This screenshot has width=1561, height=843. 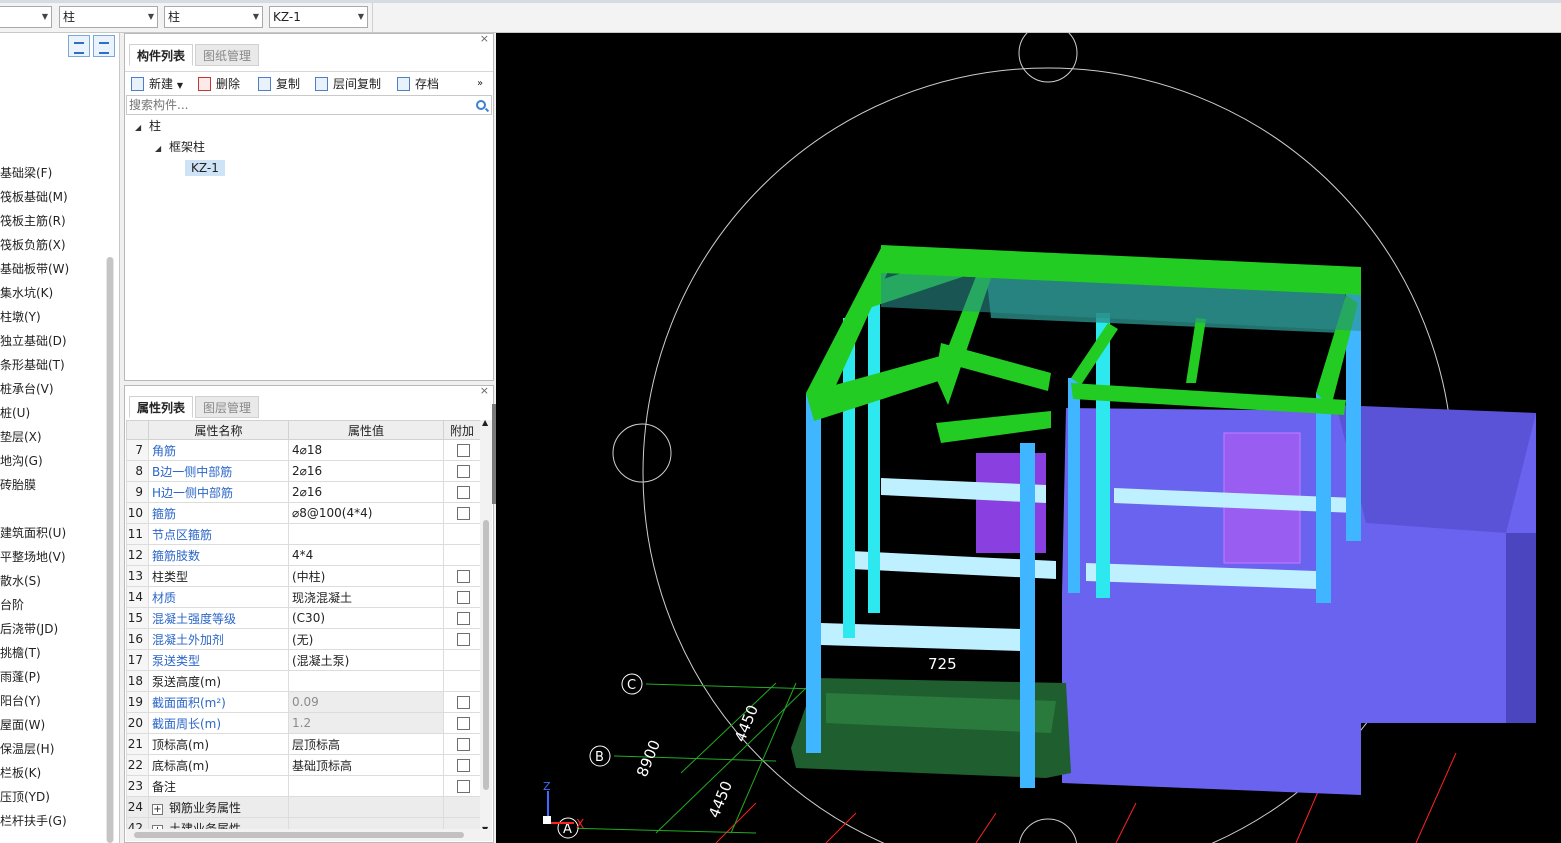 I want to click on sidebar-item: 压顶(YD), so click(x=56, y=797).